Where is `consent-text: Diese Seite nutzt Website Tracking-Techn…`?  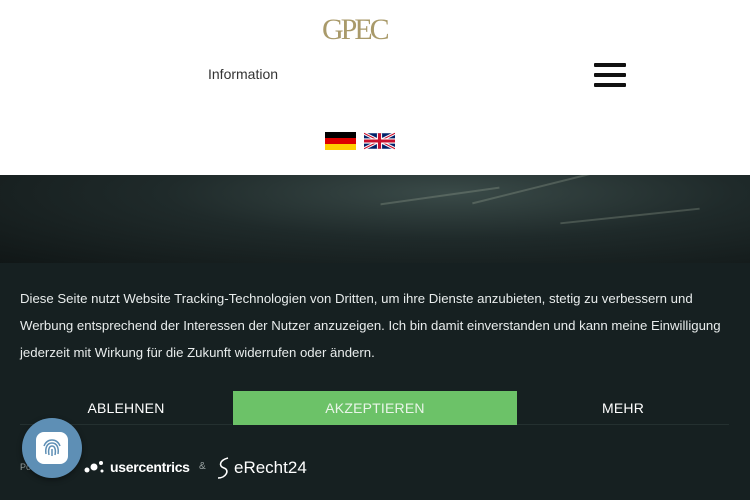 consent-text: Diese Seite nutzt Website Tracking-Techn… is located at coordinates (370, 325).